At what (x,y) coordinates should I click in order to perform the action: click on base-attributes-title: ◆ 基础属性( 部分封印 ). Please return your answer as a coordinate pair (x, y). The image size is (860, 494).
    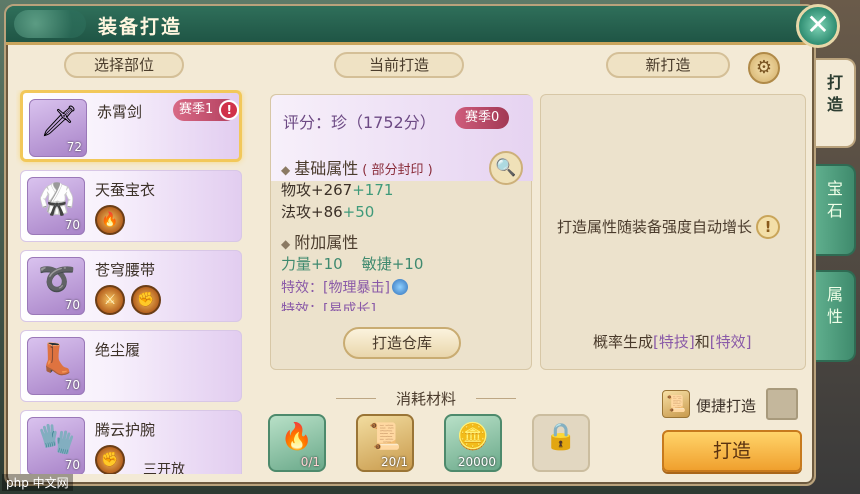
    Looking at the image, I should click on (357, 168).